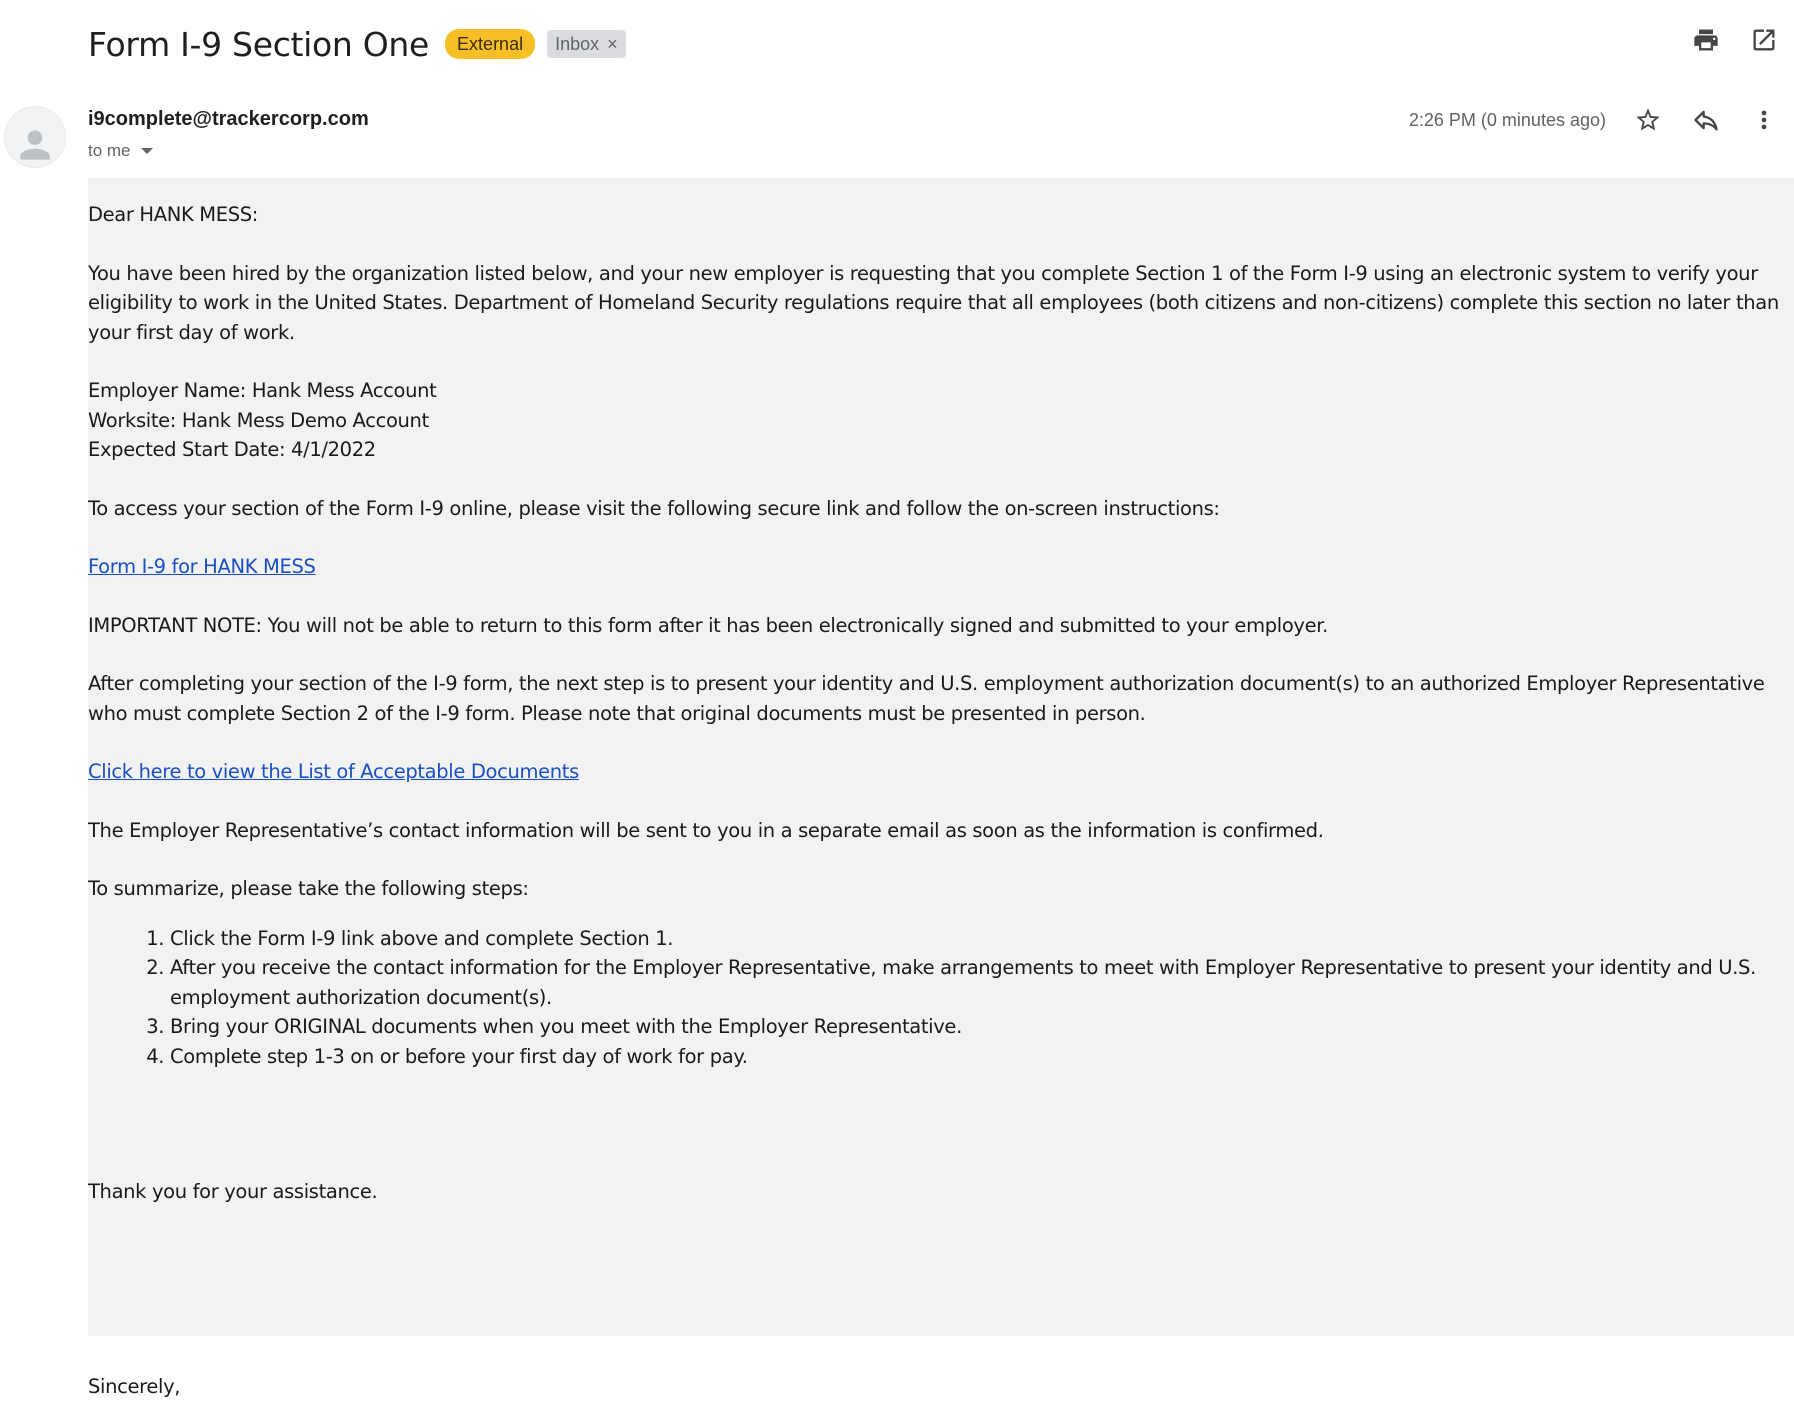  I want to click on form-link-paragraph: Form I-9 for HANK MESS, so click(941, 567).